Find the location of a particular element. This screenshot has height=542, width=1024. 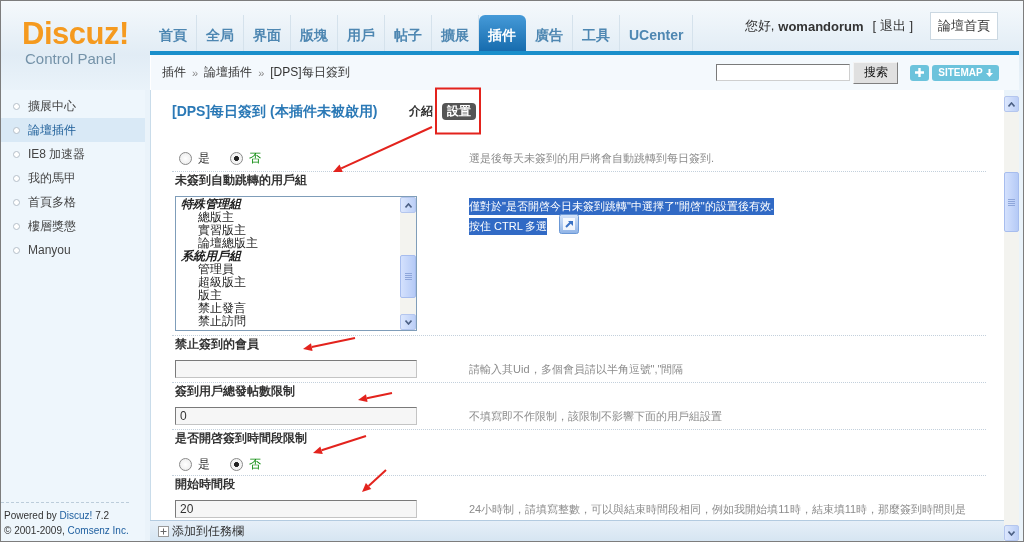

sidebar-item: 我的馬甲 is located at coordinates (73, 178).